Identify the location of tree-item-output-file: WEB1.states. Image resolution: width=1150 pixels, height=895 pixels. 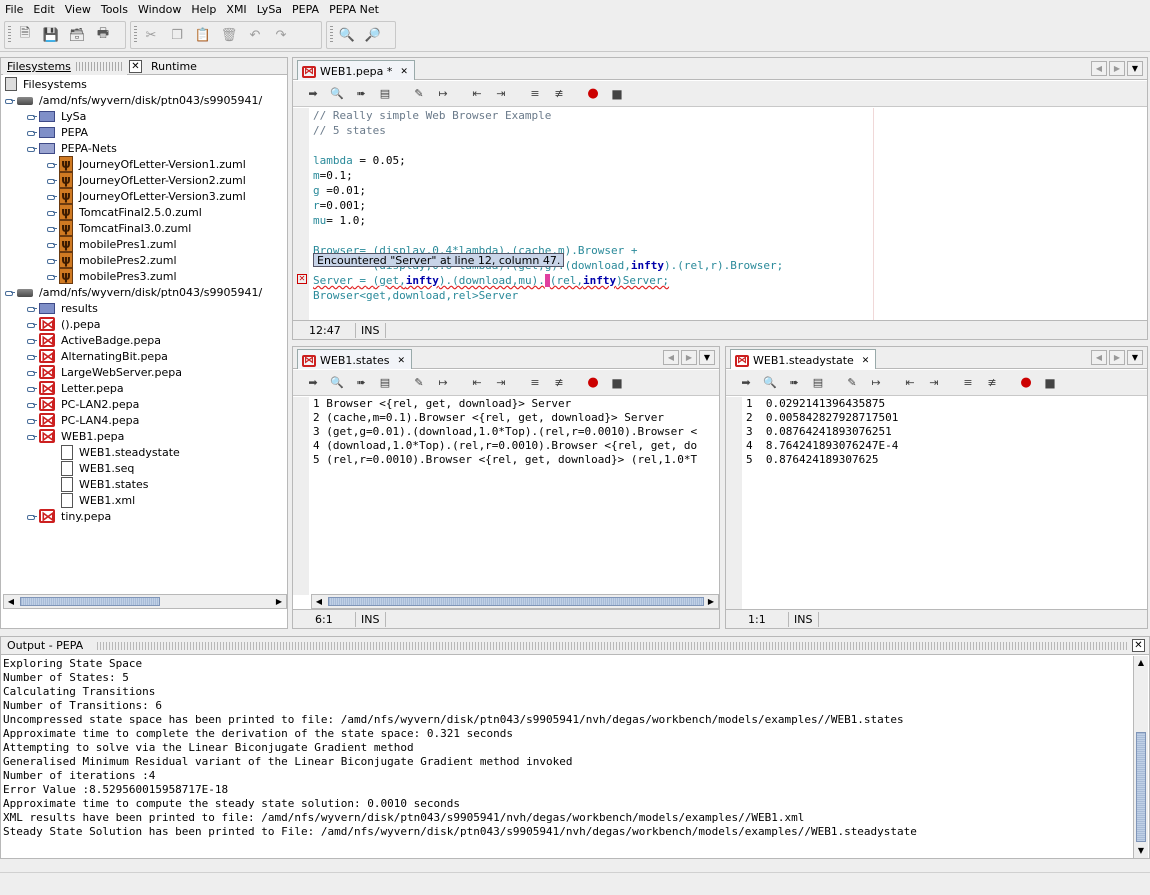
(104, 484).